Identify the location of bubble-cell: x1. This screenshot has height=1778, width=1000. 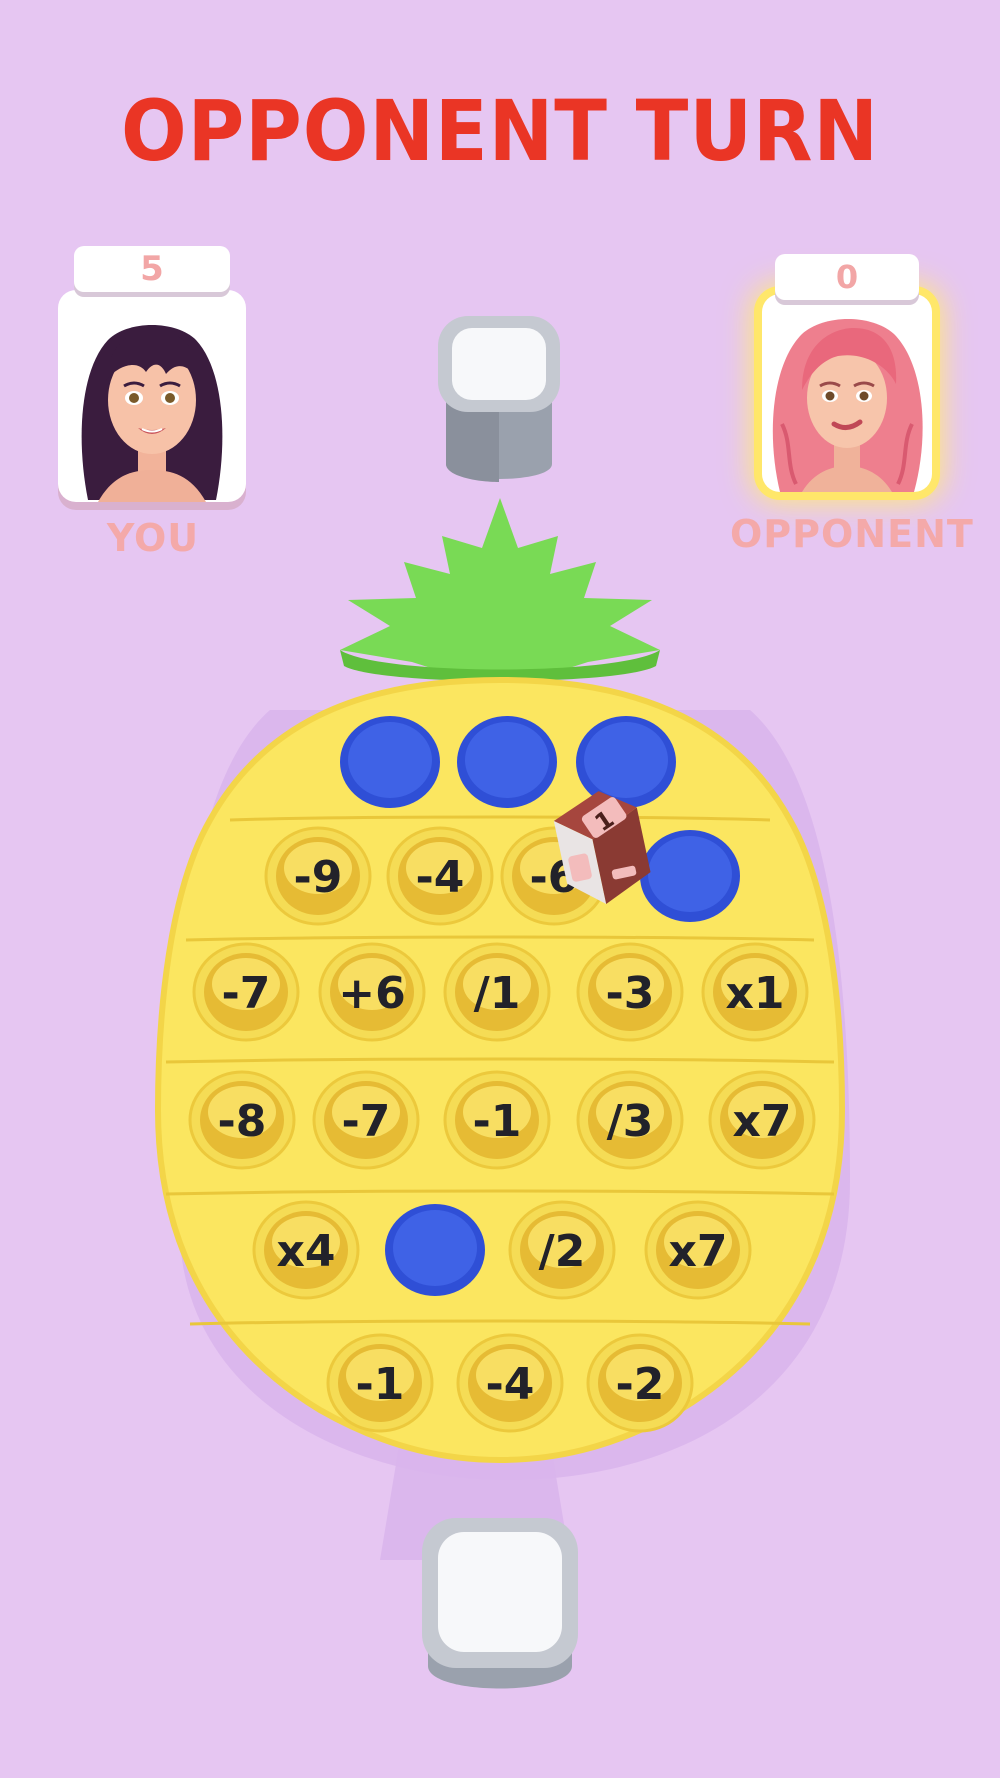
(755, 992).